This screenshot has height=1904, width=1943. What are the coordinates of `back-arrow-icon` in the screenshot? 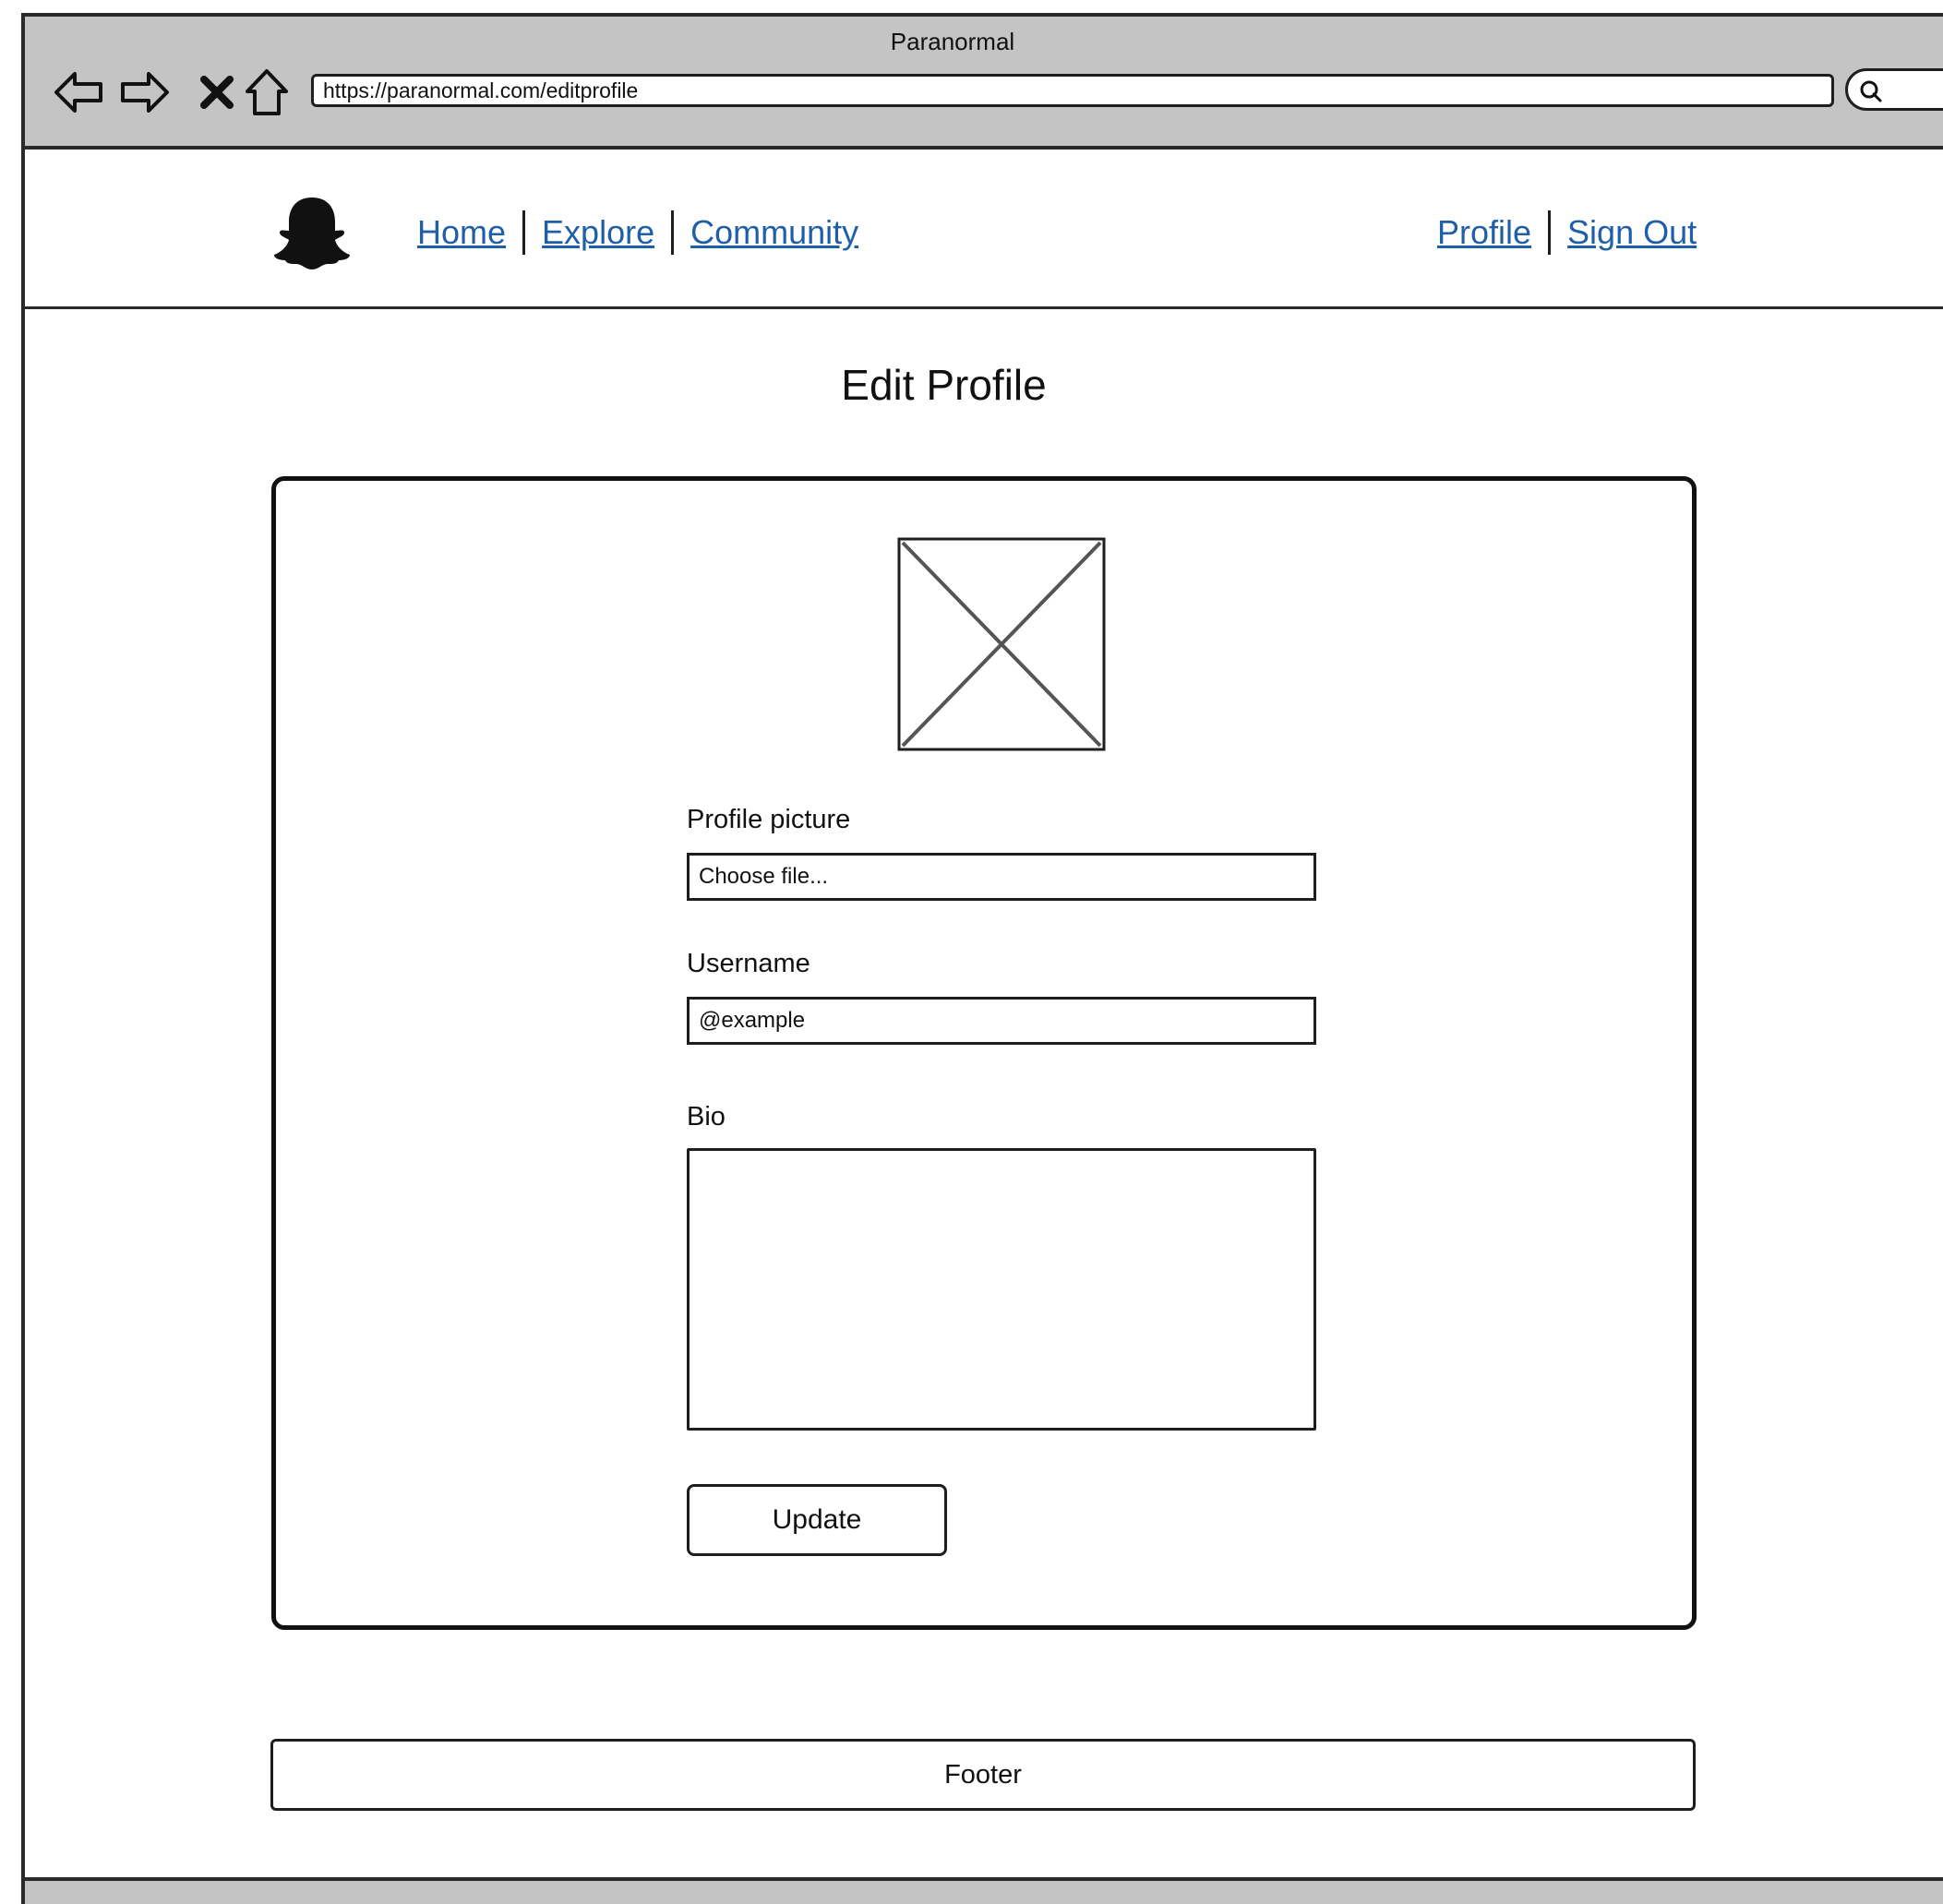 It's located at (78, 92).